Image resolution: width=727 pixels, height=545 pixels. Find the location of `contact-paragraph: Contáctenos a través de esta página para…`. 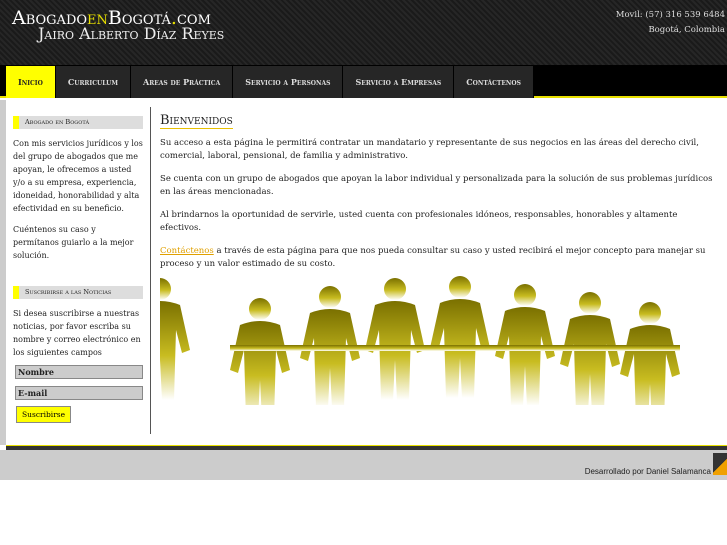

contact-paragraph: Contáctenos a través de esta página para… is located at coordinates (440, 258).